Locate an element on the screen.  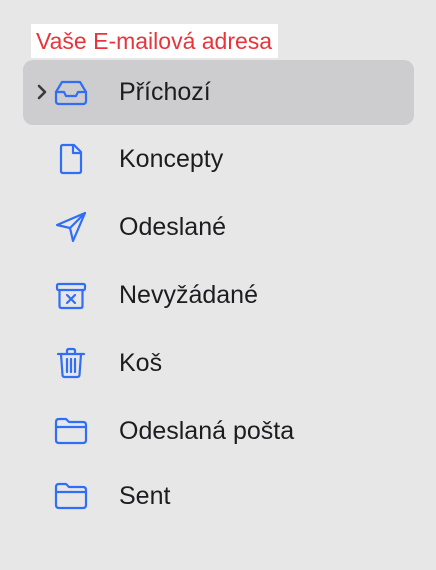
sidebar-item-label: Koš is located at coordinates (141, 363).